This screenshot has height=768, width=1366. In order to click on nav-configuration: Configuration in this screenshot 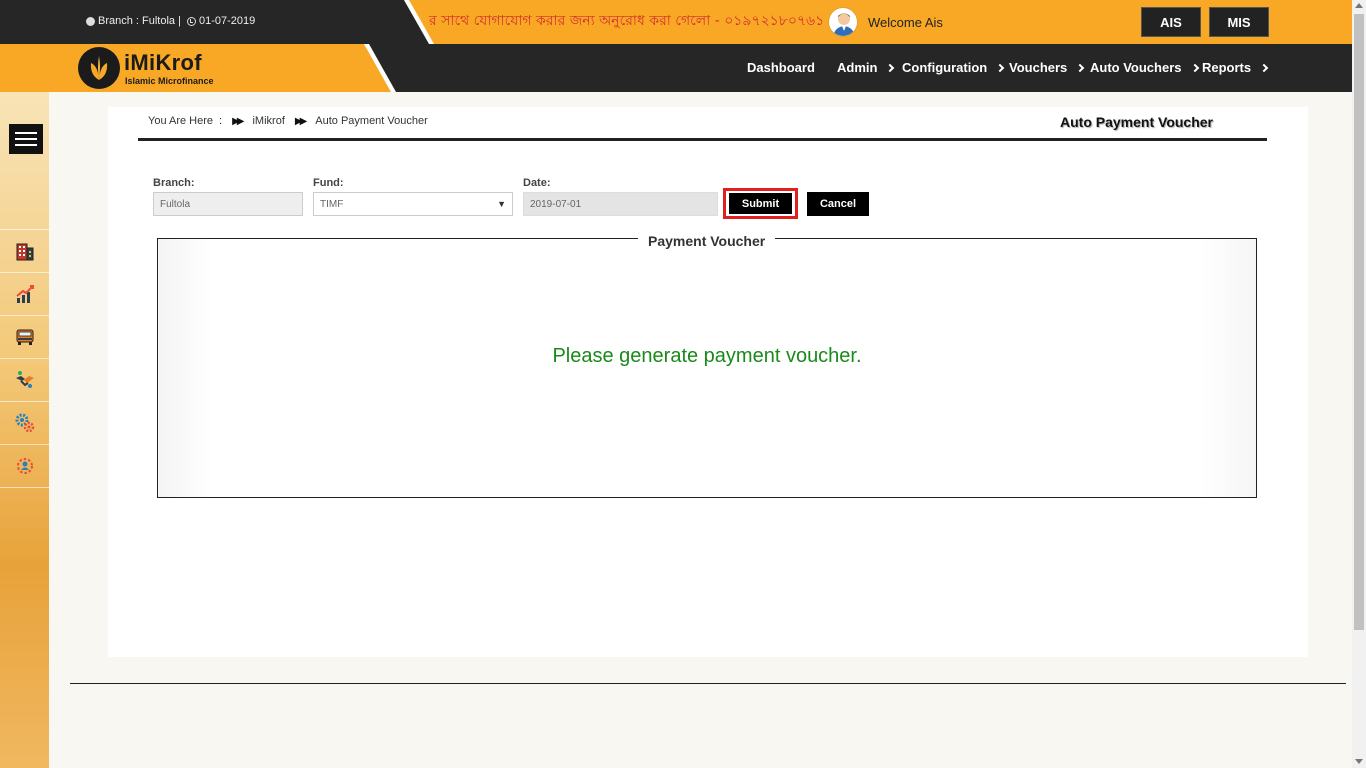, I will do `click(953, 67)`.